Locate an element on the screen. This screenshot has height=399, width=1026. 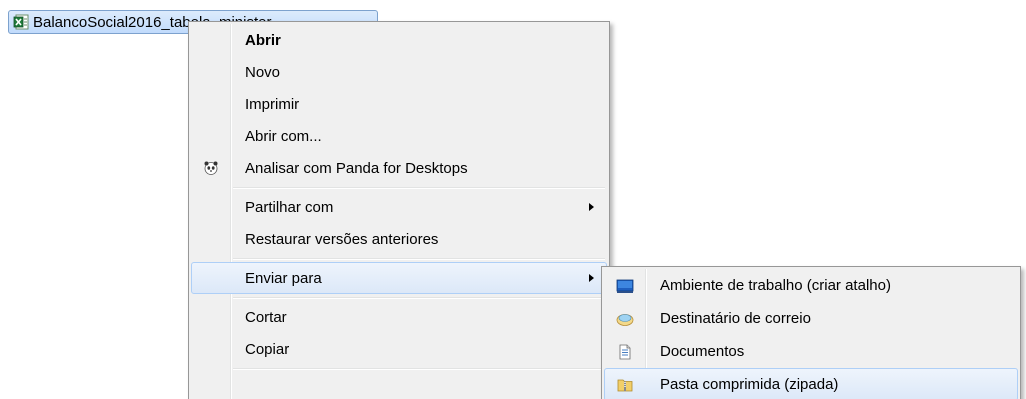
menu-item-analisar-panda: Analisar com Panda for Desktops is located at coordinates (399, 168).